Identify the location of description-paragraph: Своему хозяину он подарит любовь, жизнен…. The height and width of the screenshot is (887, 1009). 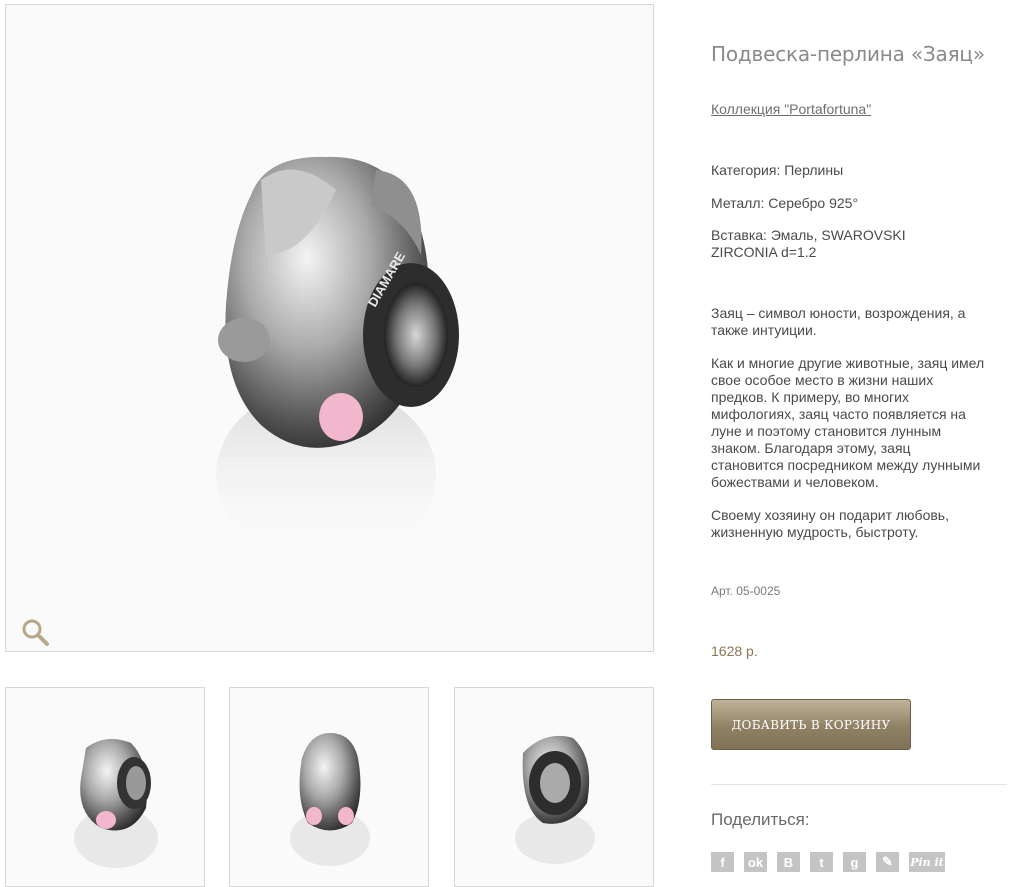
(830, 523).